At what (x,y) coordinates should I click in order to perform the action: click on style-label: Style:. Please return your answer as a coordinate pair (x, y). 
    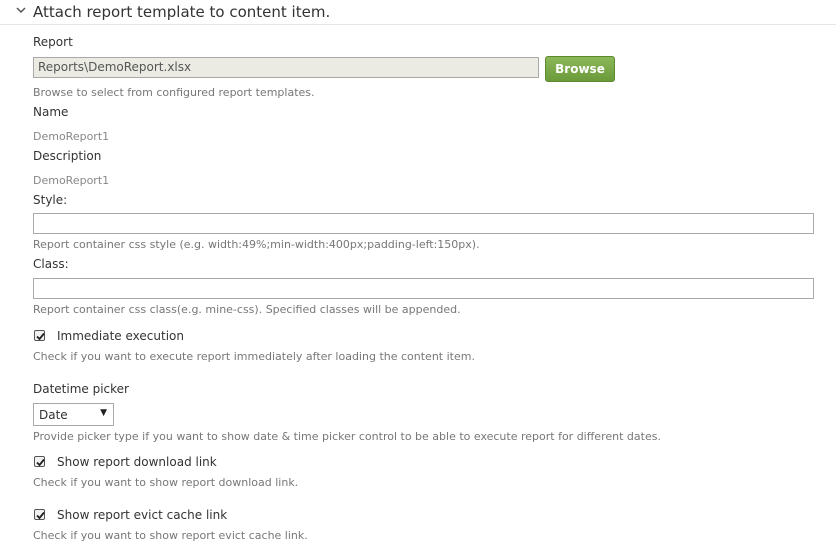
    Looking at the image, I should click on (50, 200).